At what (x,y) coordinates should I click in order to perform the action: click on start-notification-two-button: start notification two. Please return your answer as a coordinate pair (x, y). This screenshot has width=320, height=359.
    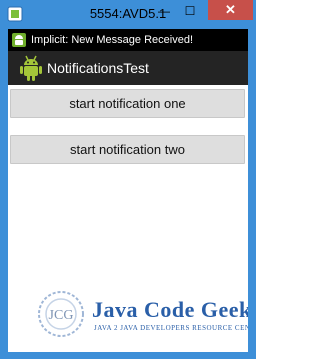
    Looking at the image, I should click on (127, 149).